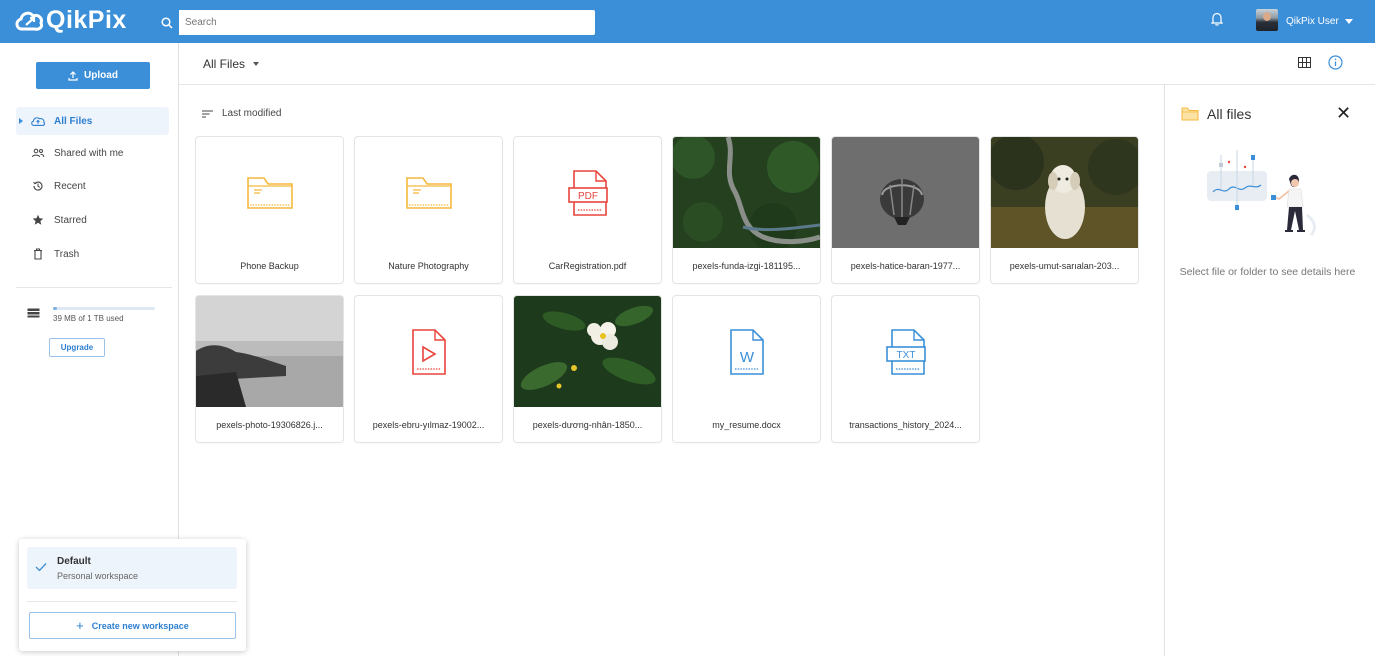 This screenshot has width=1375, height=656. I want to click on logo-text: QikPix, so click(86, 20).